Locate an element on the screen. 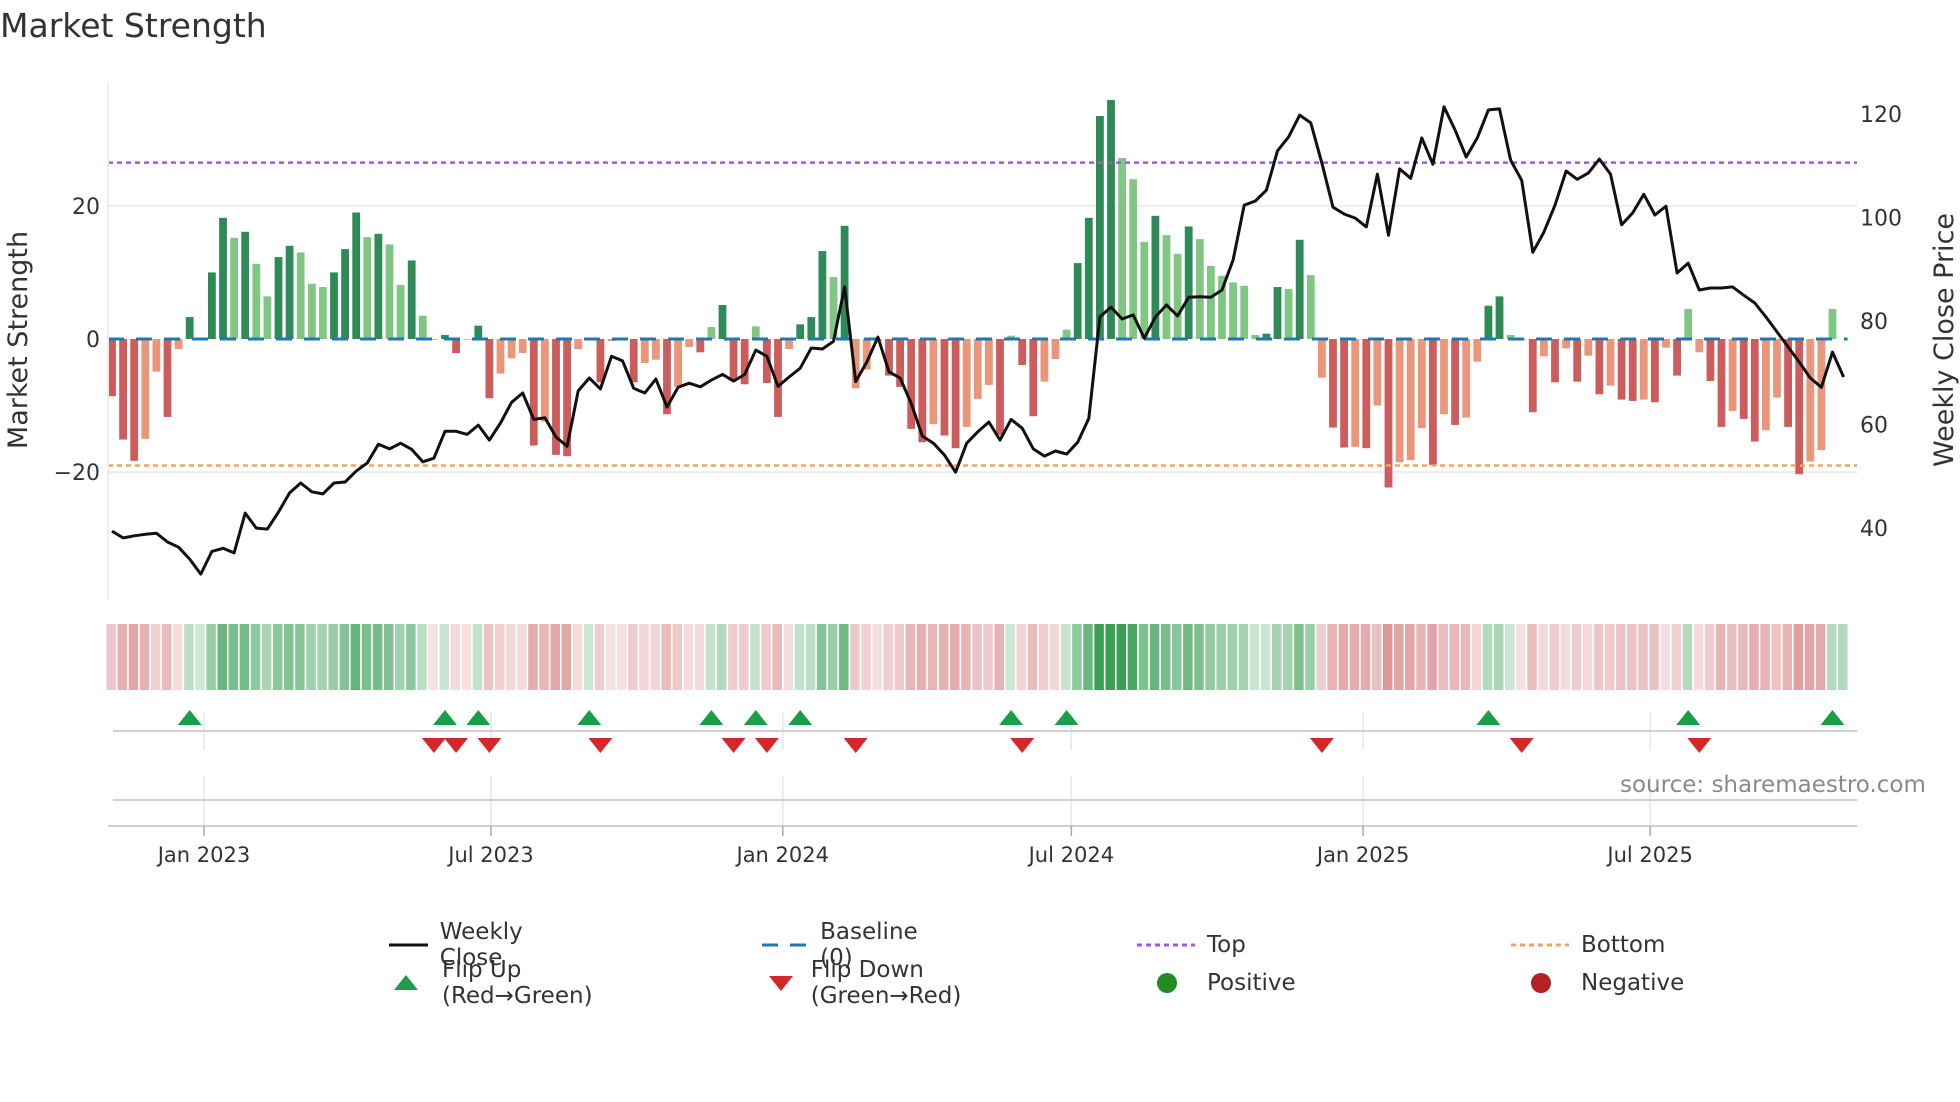  legend-label: Bottom is located at coordinates (1623, 945).